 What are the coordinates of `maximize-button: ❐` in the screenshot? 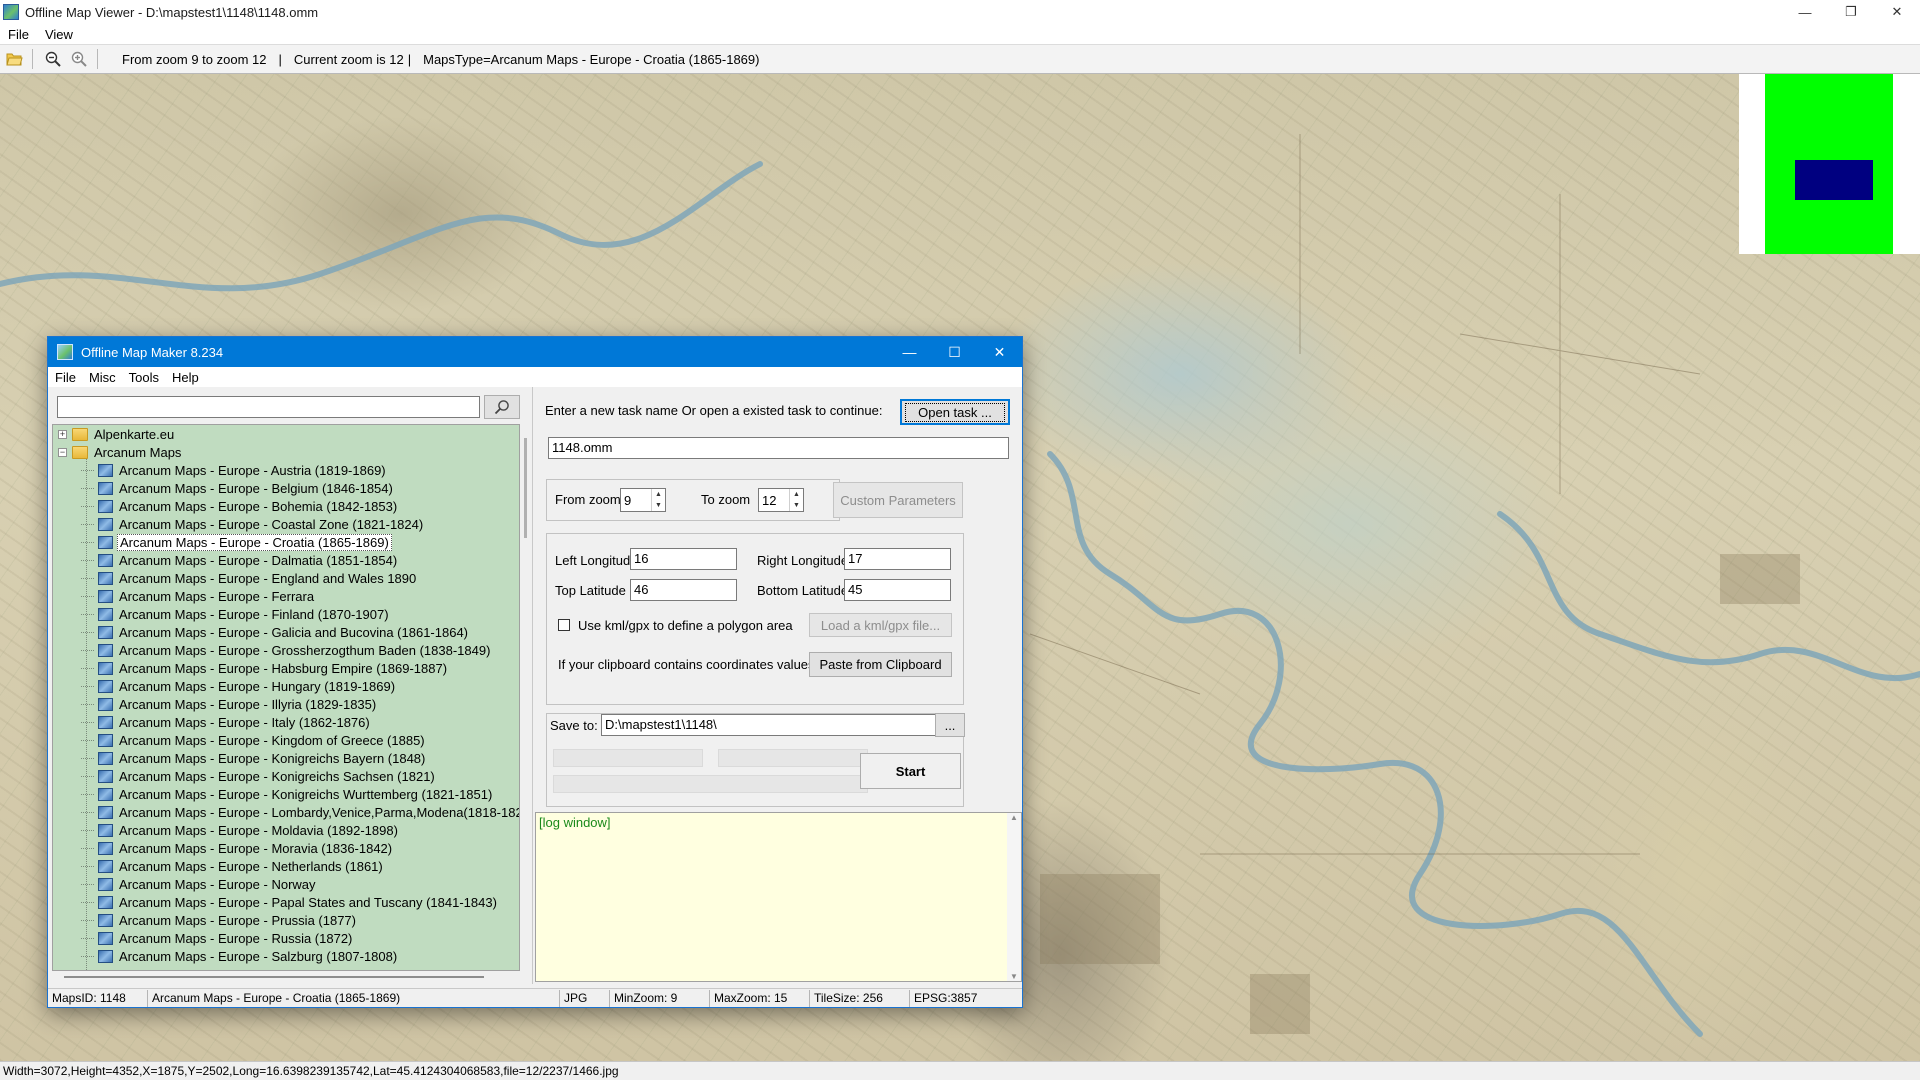 It's located at (1851, 12).